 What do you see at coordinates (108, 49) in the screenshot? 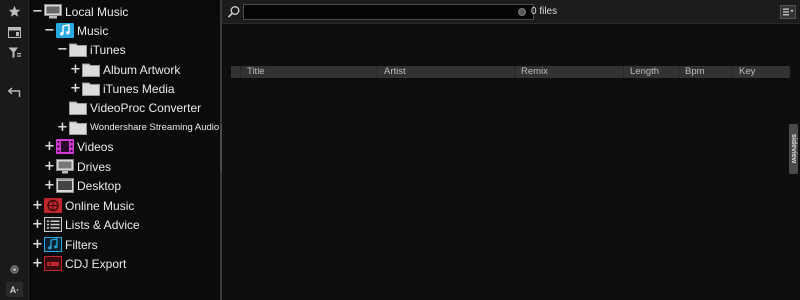
I see `tree-item-label: iTunes` at bounding box center [108, 49].